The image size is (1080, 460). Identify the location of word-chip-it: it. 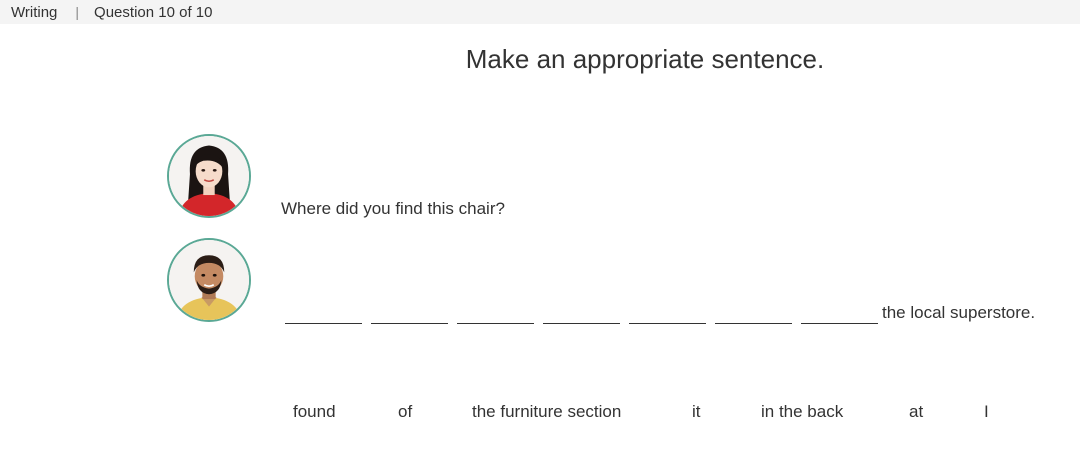
(696, 412).